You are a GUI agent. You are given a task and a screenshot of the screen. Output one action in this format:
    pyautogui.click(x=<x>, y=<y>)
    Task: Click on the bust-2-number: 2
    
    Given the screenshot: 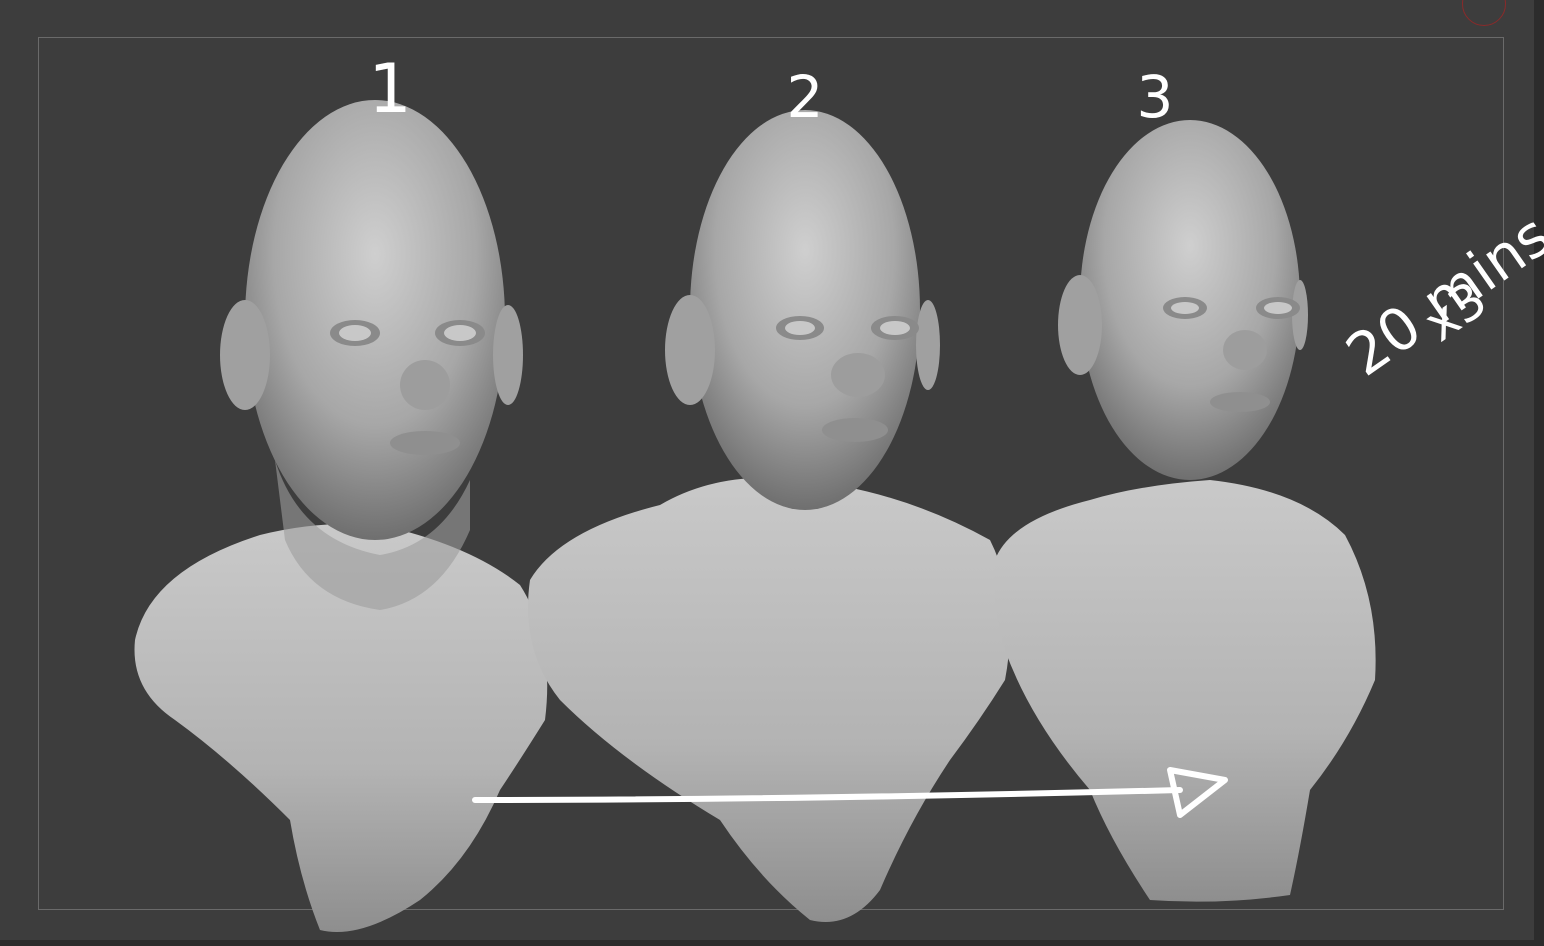 What is the action you would take?
    pyautogui.click(x=805, y=97)
    